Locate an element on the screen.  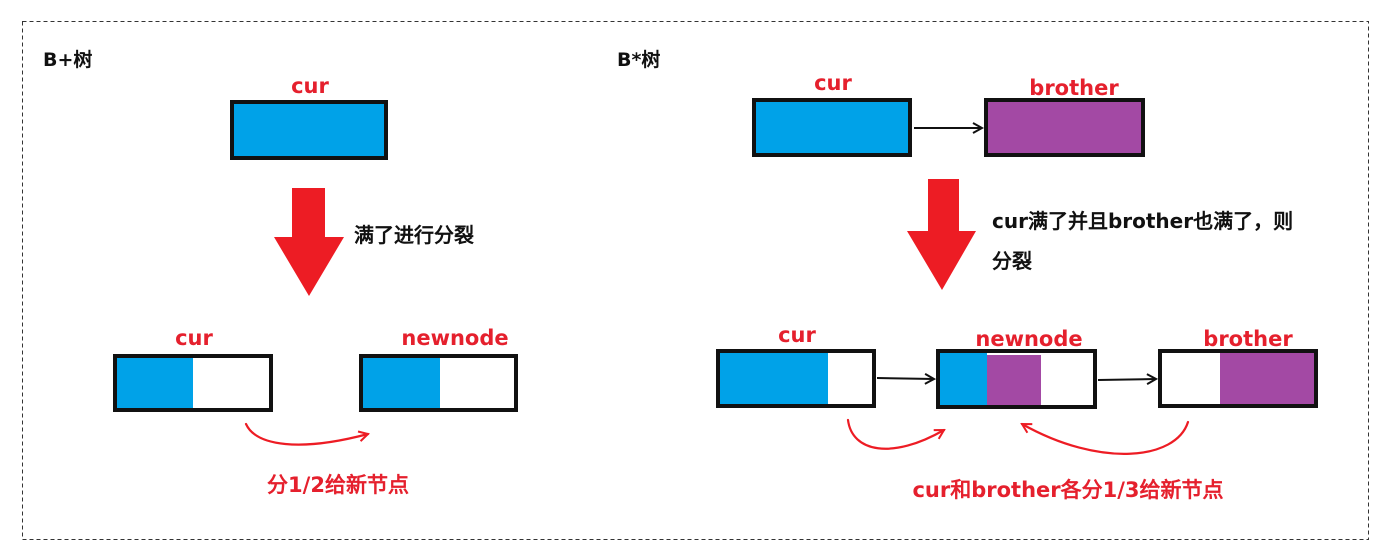
bstar-link-cur-newnode-icon is located at coordinates (905, 378).